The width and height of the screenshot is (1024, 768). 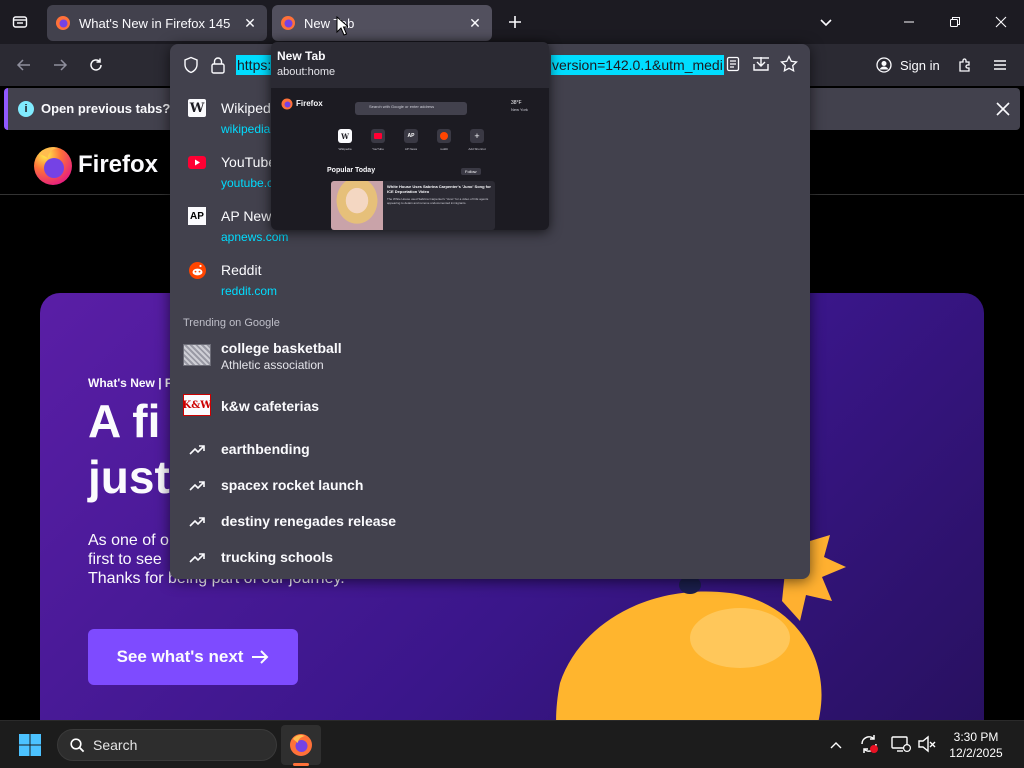 I want to click on bookmark-star-icon, so click(x=789, y=64).